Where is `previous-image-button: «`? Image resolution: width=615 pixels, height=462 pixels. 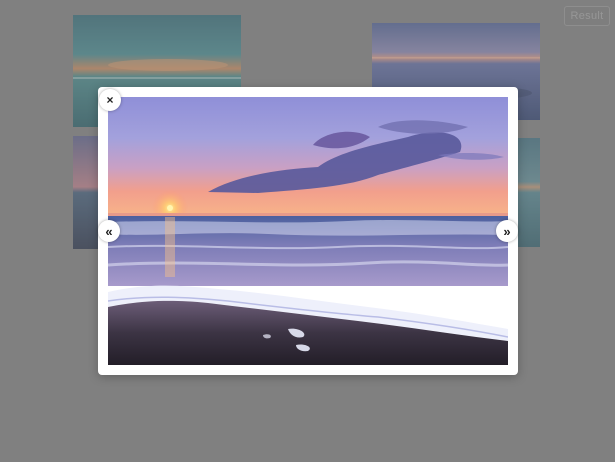
previous-image-button: « is located at coordinates (109, 231).